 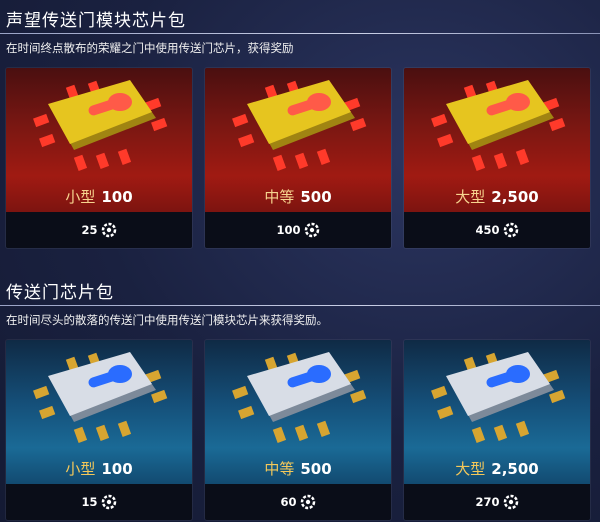 I want to click on pack-card-small: 小型 100 25, so click(x=99, y=158).